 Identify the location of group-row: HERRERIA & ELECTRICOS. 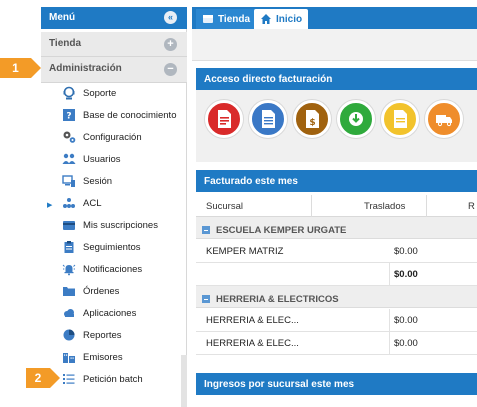
(336, 297).